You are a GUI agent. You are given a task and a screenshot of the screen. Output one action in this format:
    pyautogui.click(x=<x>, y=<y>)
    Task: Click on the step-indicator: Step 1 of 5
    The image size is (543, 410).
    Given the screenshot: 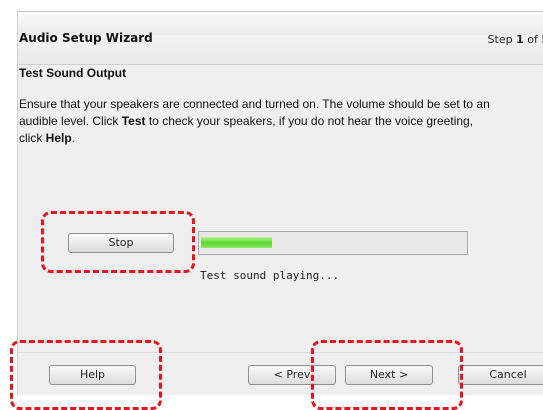 What is the action you would take?
    pyautogui.click(x=515, y=39)
    